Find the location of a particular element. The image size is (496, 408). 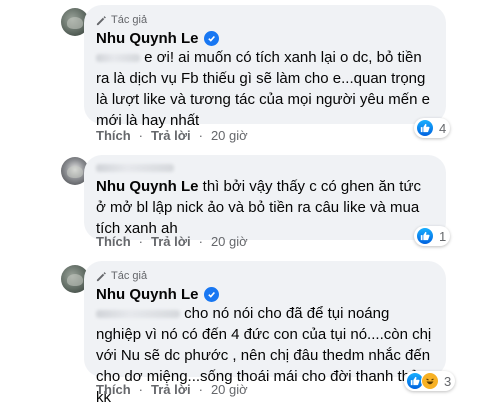

redacted-commenter-name is located at coordinates (135, 168).